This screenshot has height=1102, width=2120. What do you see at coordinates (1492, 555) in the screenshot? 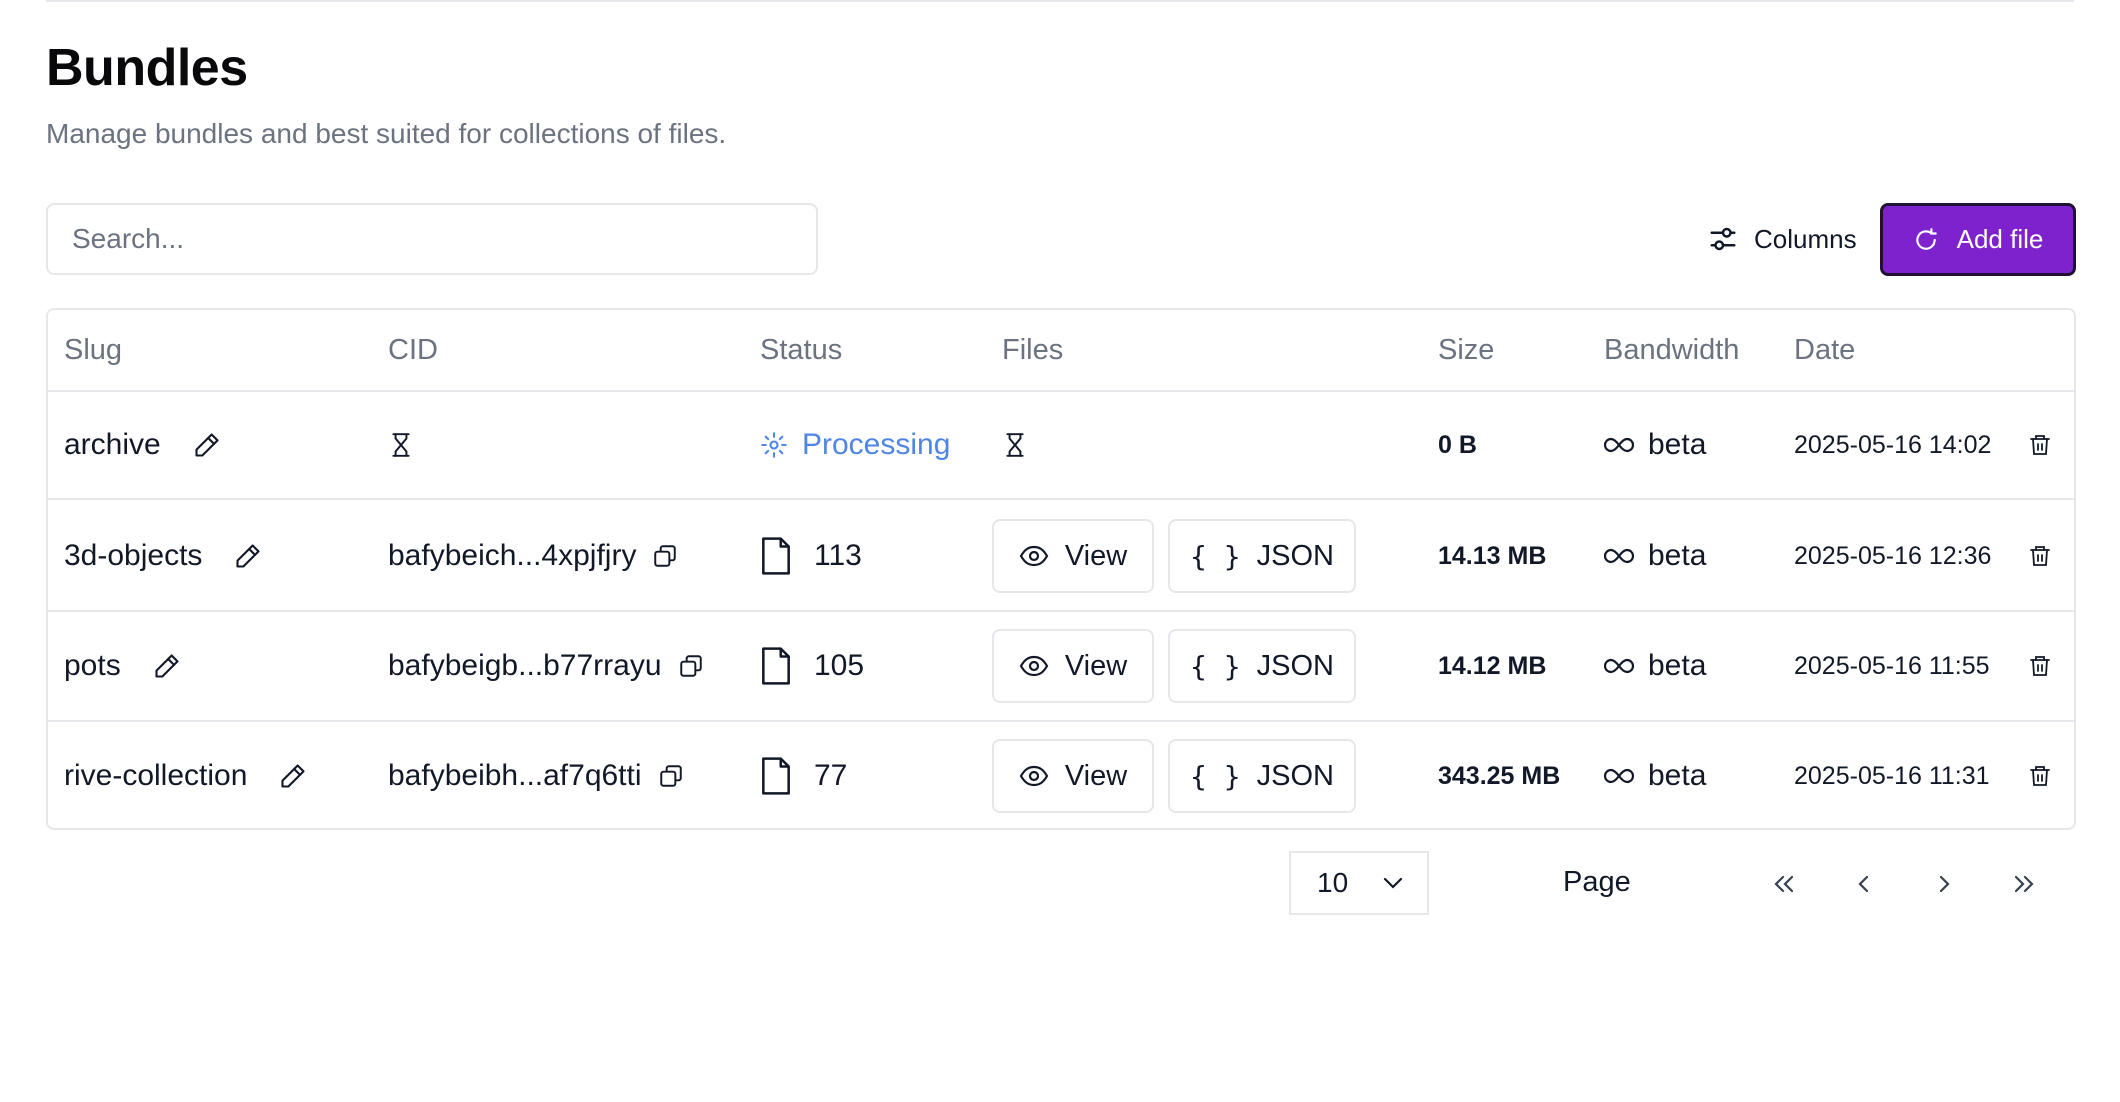
I see `size-value: 14.13 MB` at bounding box center [1492, 555].